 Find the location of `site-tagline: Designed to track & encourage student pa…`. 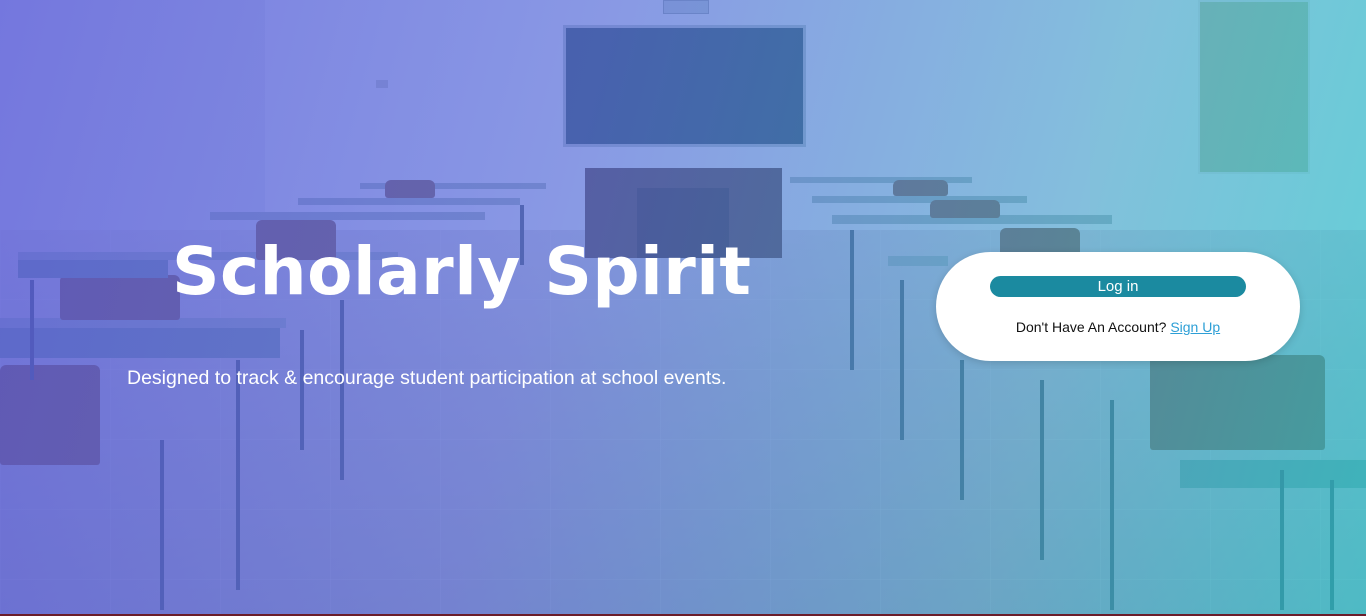

site-tagline: Designed to track & encourage student pa… is located at coordinates (427, 378).